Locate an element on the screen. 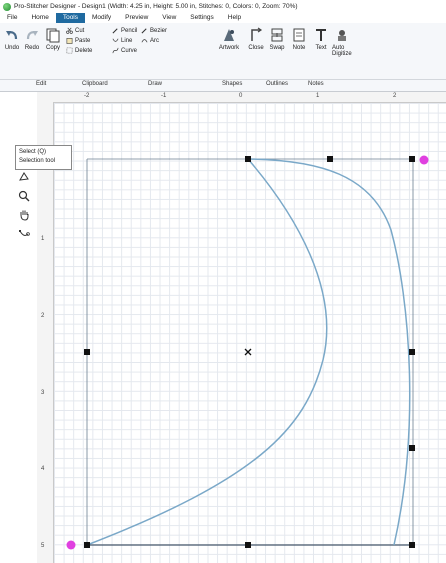 Image resolution: width=446 pixels, height=563 pixels. start-point-marker is located at coordinates (424, 160).